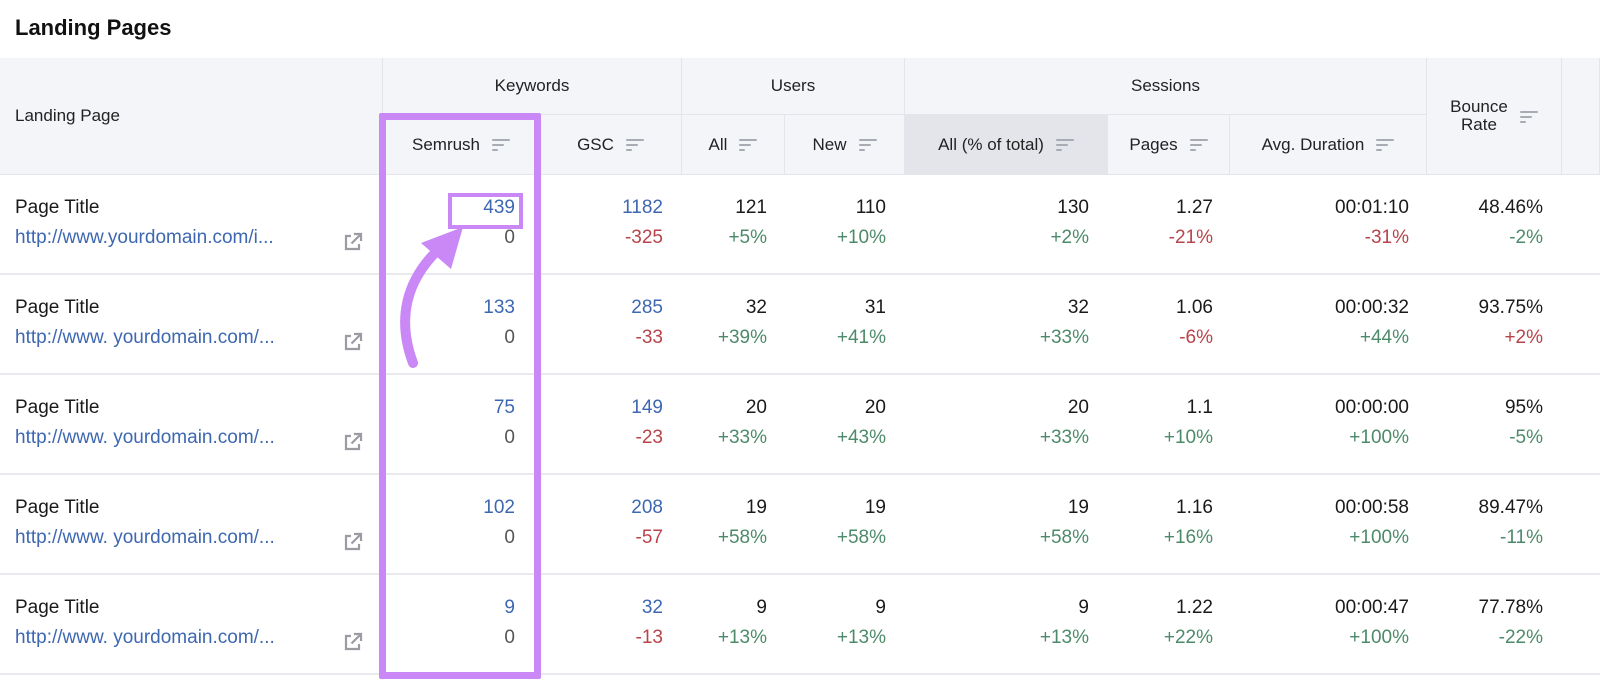  I want to click on users-new-value: 110, so click(870, 207).